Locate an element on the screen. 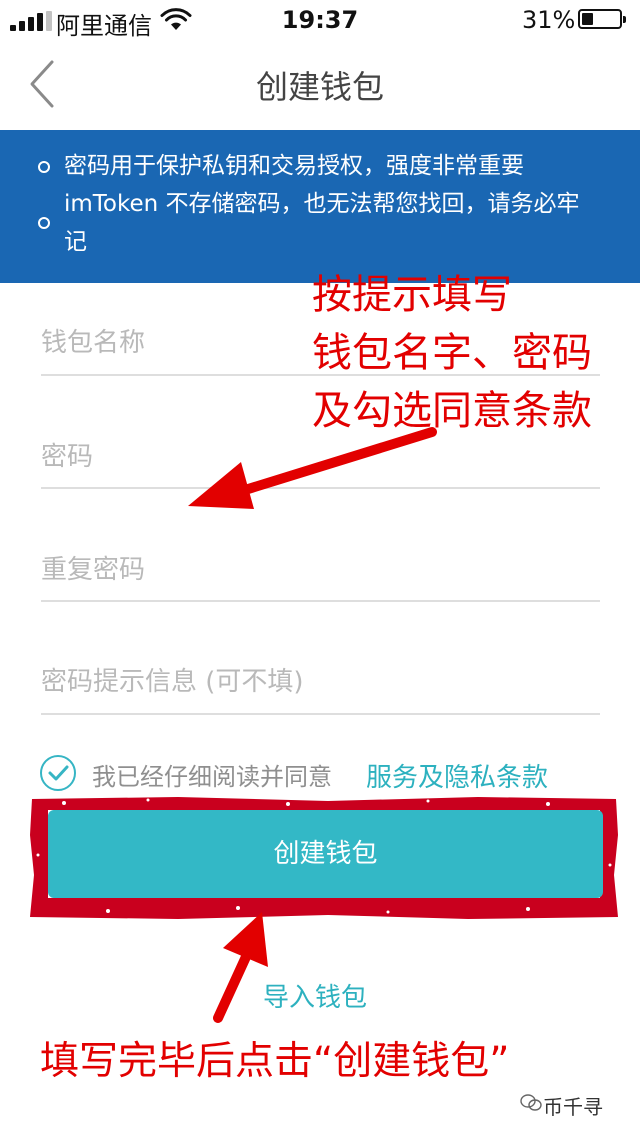 This screenshot has height=1136, width=640. watermark-text: 币千寻 is located at coordinates (573, 1107).